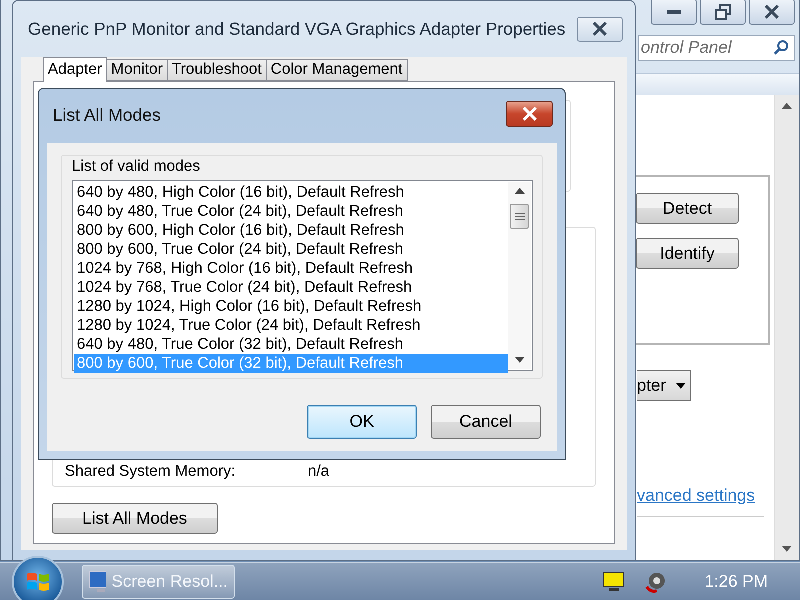  Describe the element at coordinates (486, 422) in the screenshot. I see `dialog-button: Cancel` at that location.